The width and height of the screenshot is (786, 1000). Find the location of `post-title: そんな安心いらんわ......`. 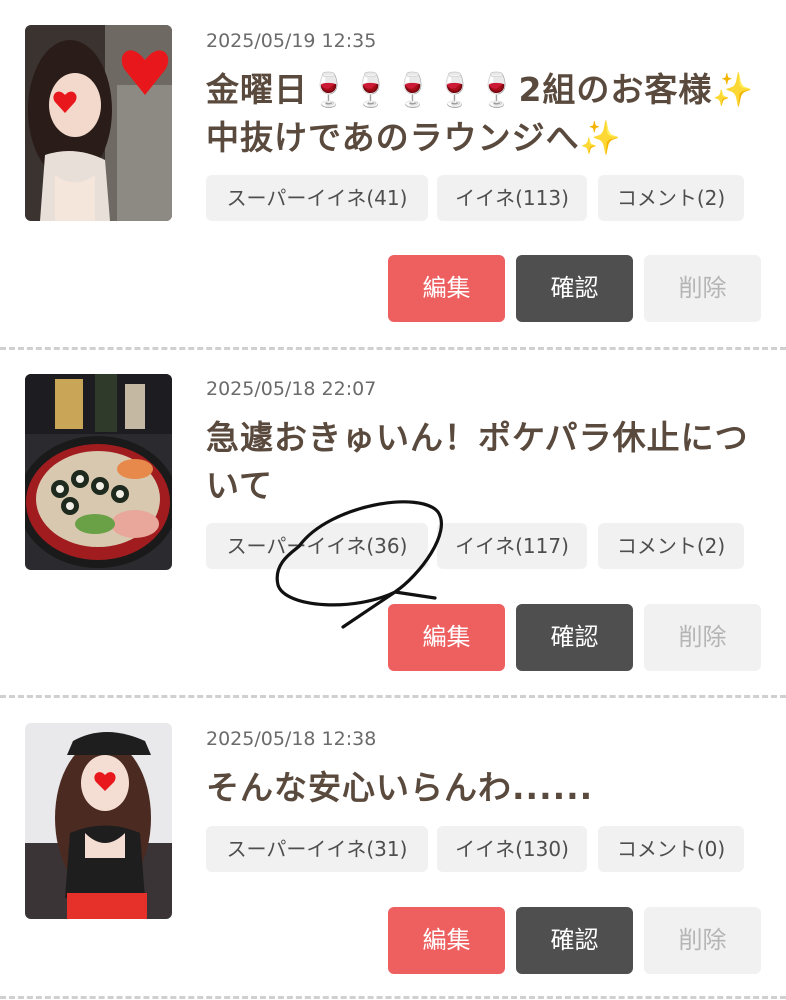

post-title: そんな安心いらんわ...... is located at coordinates (486, 788).